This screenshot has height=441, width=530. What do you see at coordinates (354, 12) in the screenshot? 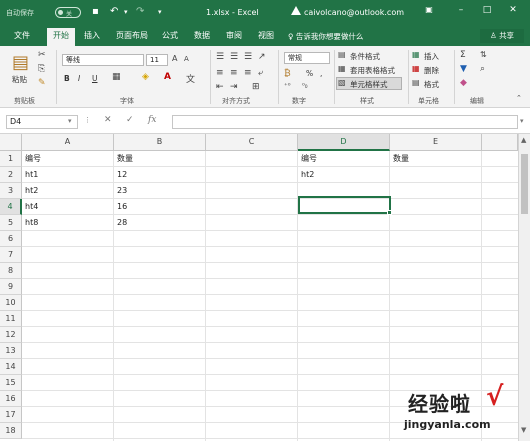
I see `account-email: caivolcano@outlook.com` at bounding box center [354, 12].